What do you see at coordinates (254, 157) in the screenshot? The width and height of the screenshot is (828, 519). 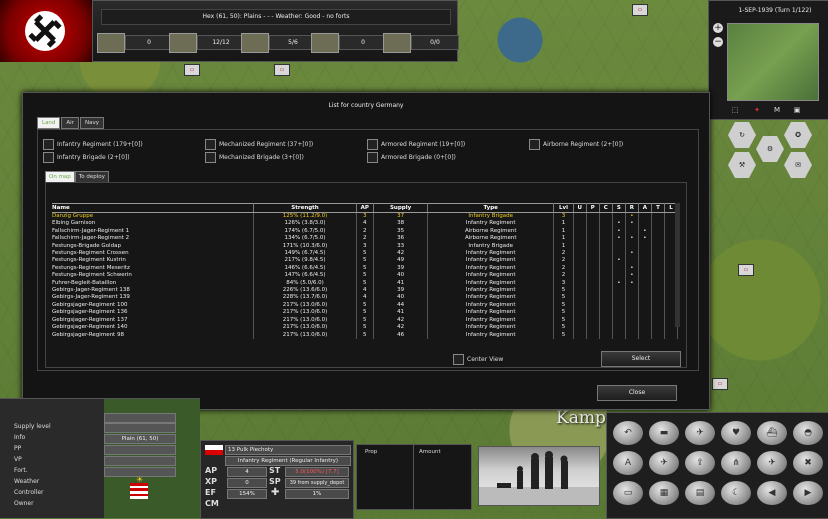 I see `filter-mechanized-brigade: Mechanized Brigade (3+[0])` at bounding box center [254, 157].